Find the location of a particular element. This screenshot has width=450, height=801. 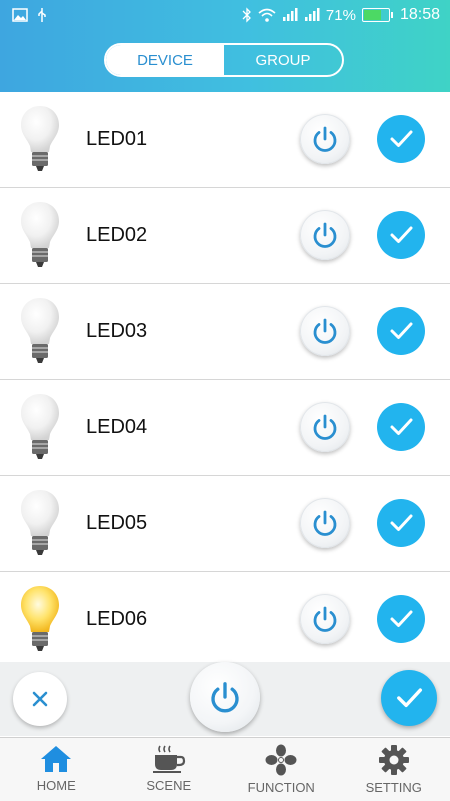

cancel-button is located at coordinates (40, 699).